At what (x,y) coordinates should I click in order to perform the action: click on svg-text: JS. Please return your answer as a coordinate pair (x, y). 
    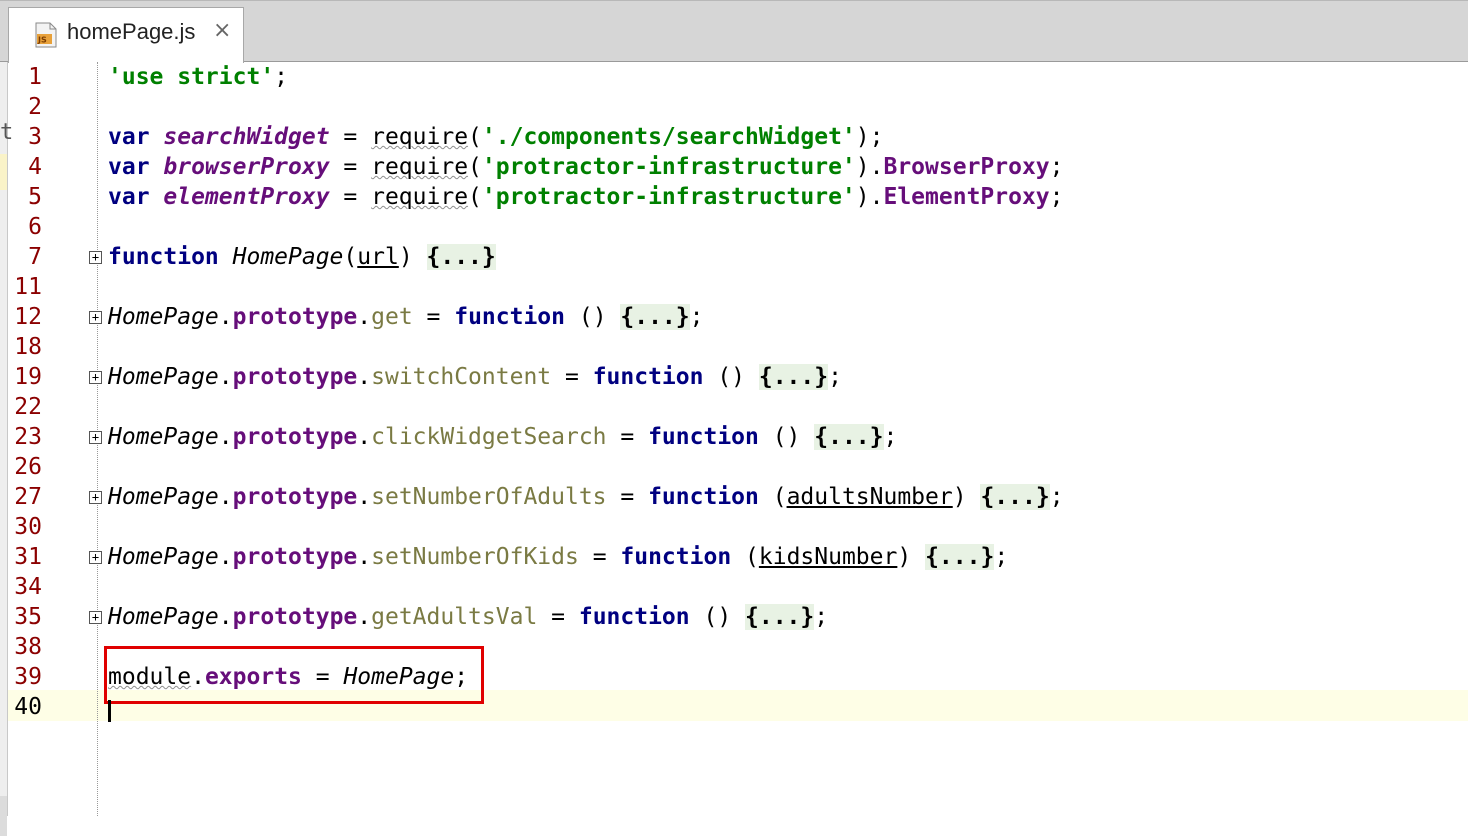
    Looking at the image, I should click on (42, 40).